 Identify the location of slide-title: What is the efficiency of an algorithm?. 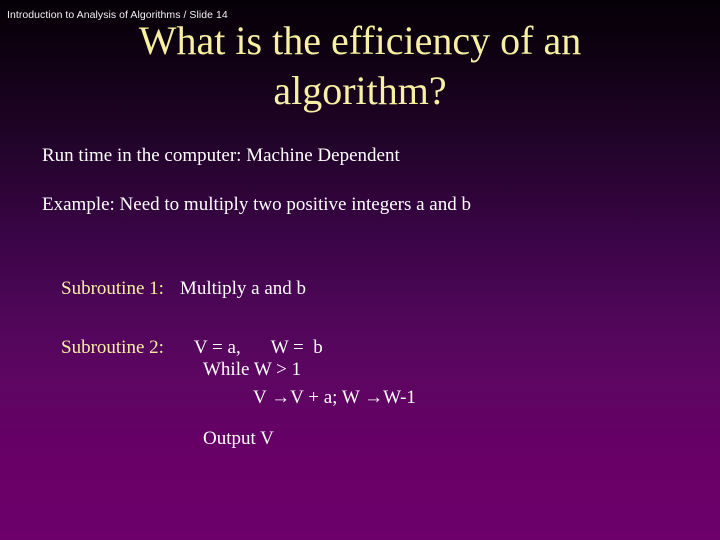
(360, 66).